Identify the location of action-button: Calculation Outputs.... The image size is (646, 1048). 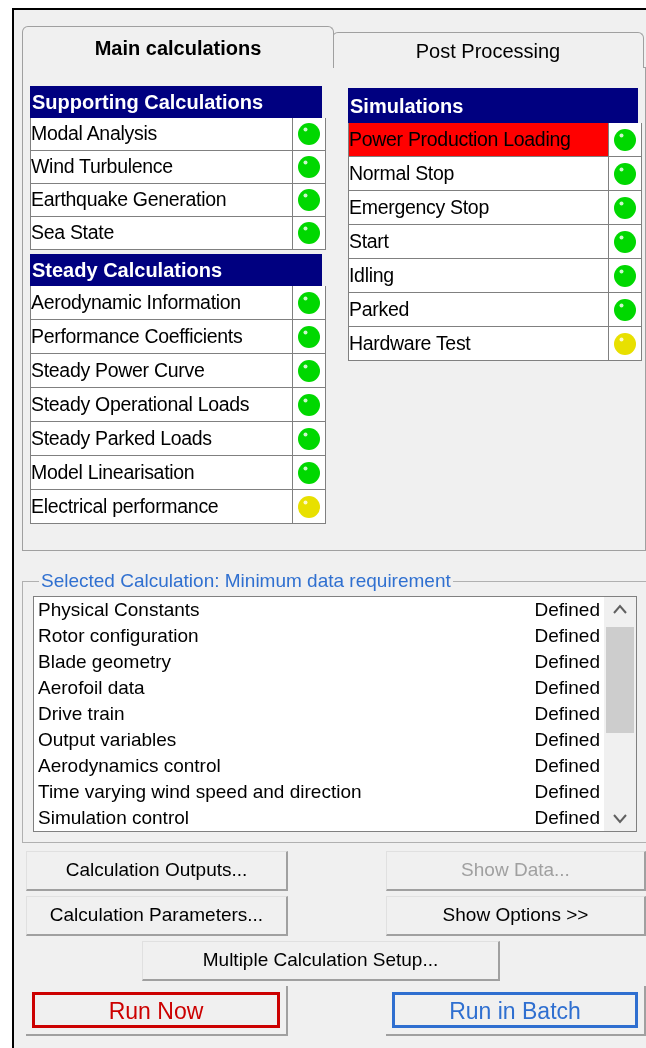
(157, 870).